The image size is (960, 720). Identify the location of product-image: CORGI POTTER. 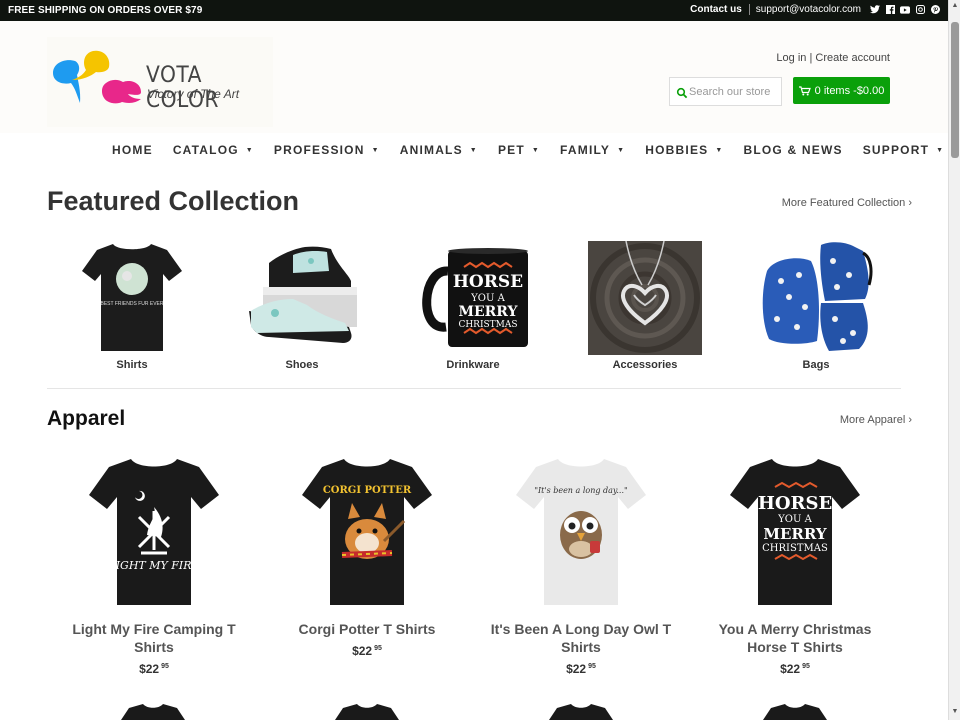
(367, 532).